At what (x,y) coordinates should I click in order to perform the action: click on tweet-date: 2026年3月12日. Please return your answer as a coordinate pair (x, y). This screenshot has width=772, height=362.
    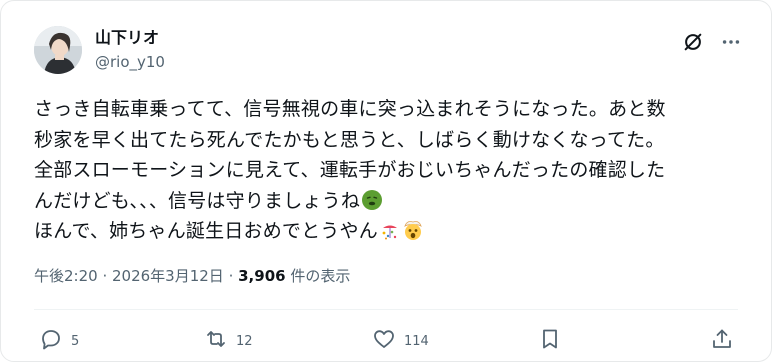
    Looking at the image, I should click on (168, 276).